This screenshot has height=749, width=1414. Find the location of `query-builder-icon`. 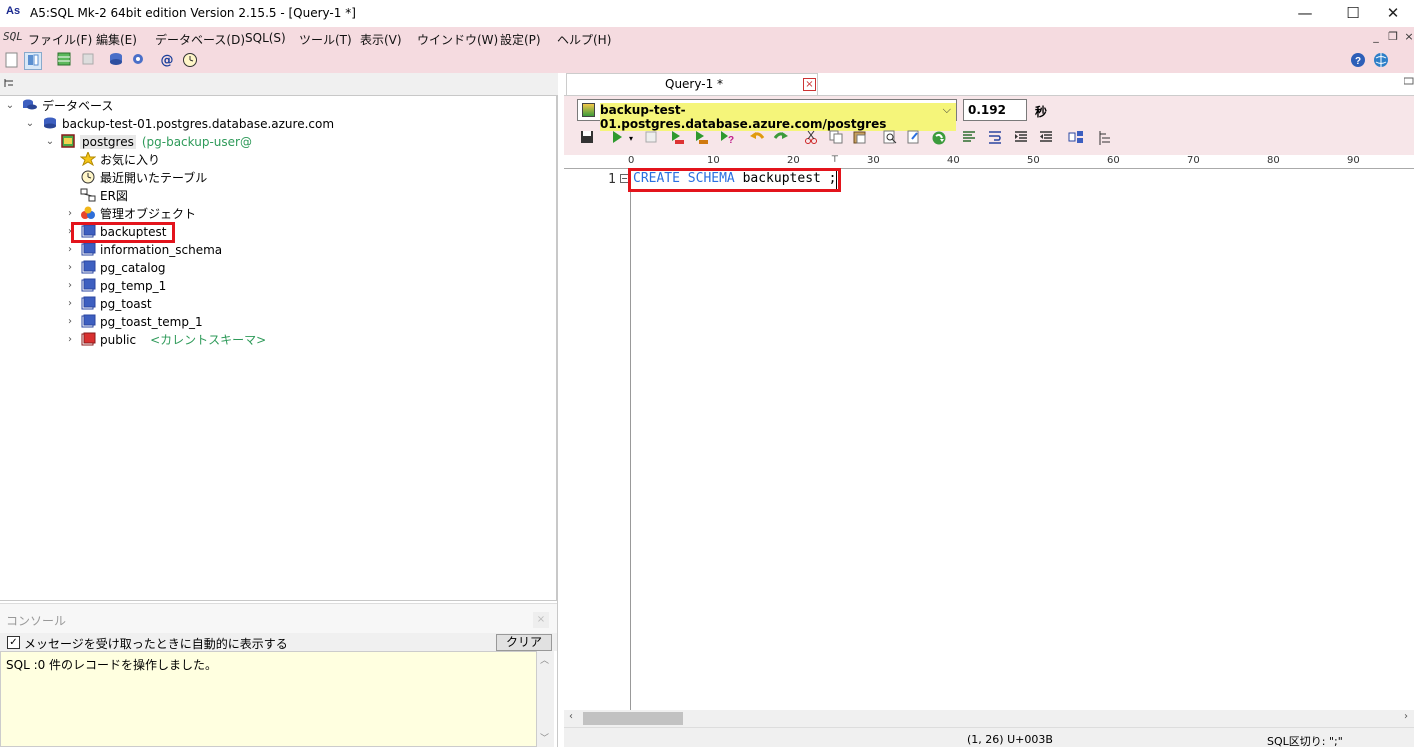

query-builder-icon is located at coordinates (1076, 139).